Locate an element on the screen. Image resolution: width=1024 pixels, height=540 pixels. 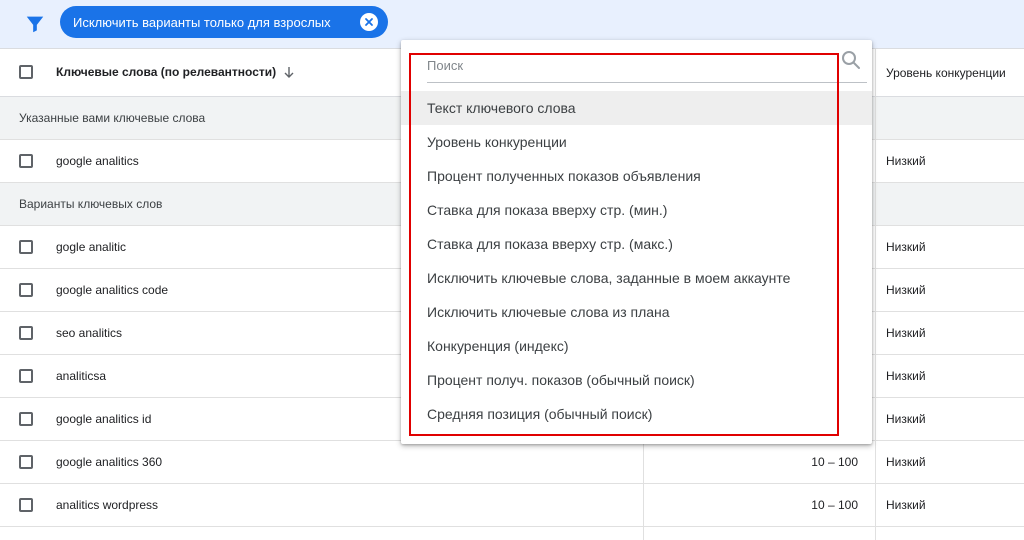
option-keyword-text: Текст ключевого слова is located at coordinates (636, 108).